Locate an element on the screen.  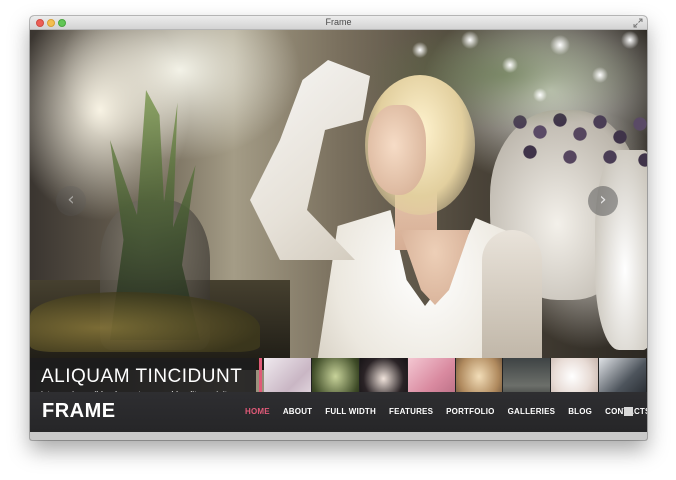
nav-item-about: ABOUT is located at coordinates (297, 411).